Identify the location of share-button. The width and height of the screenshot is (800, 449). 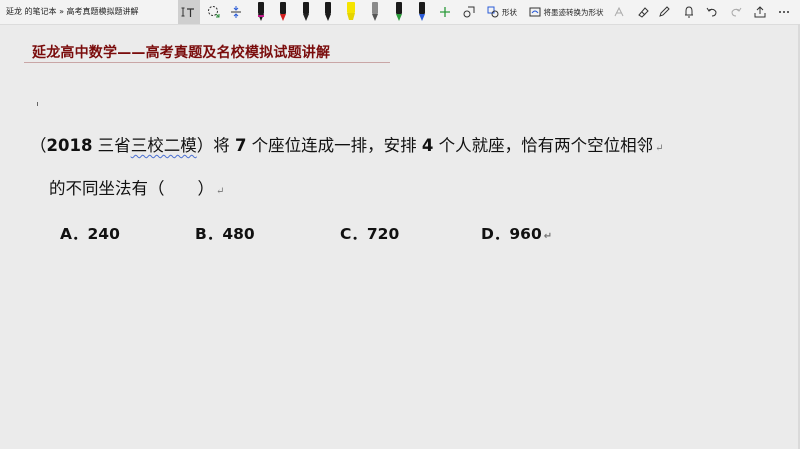
(760, 12).